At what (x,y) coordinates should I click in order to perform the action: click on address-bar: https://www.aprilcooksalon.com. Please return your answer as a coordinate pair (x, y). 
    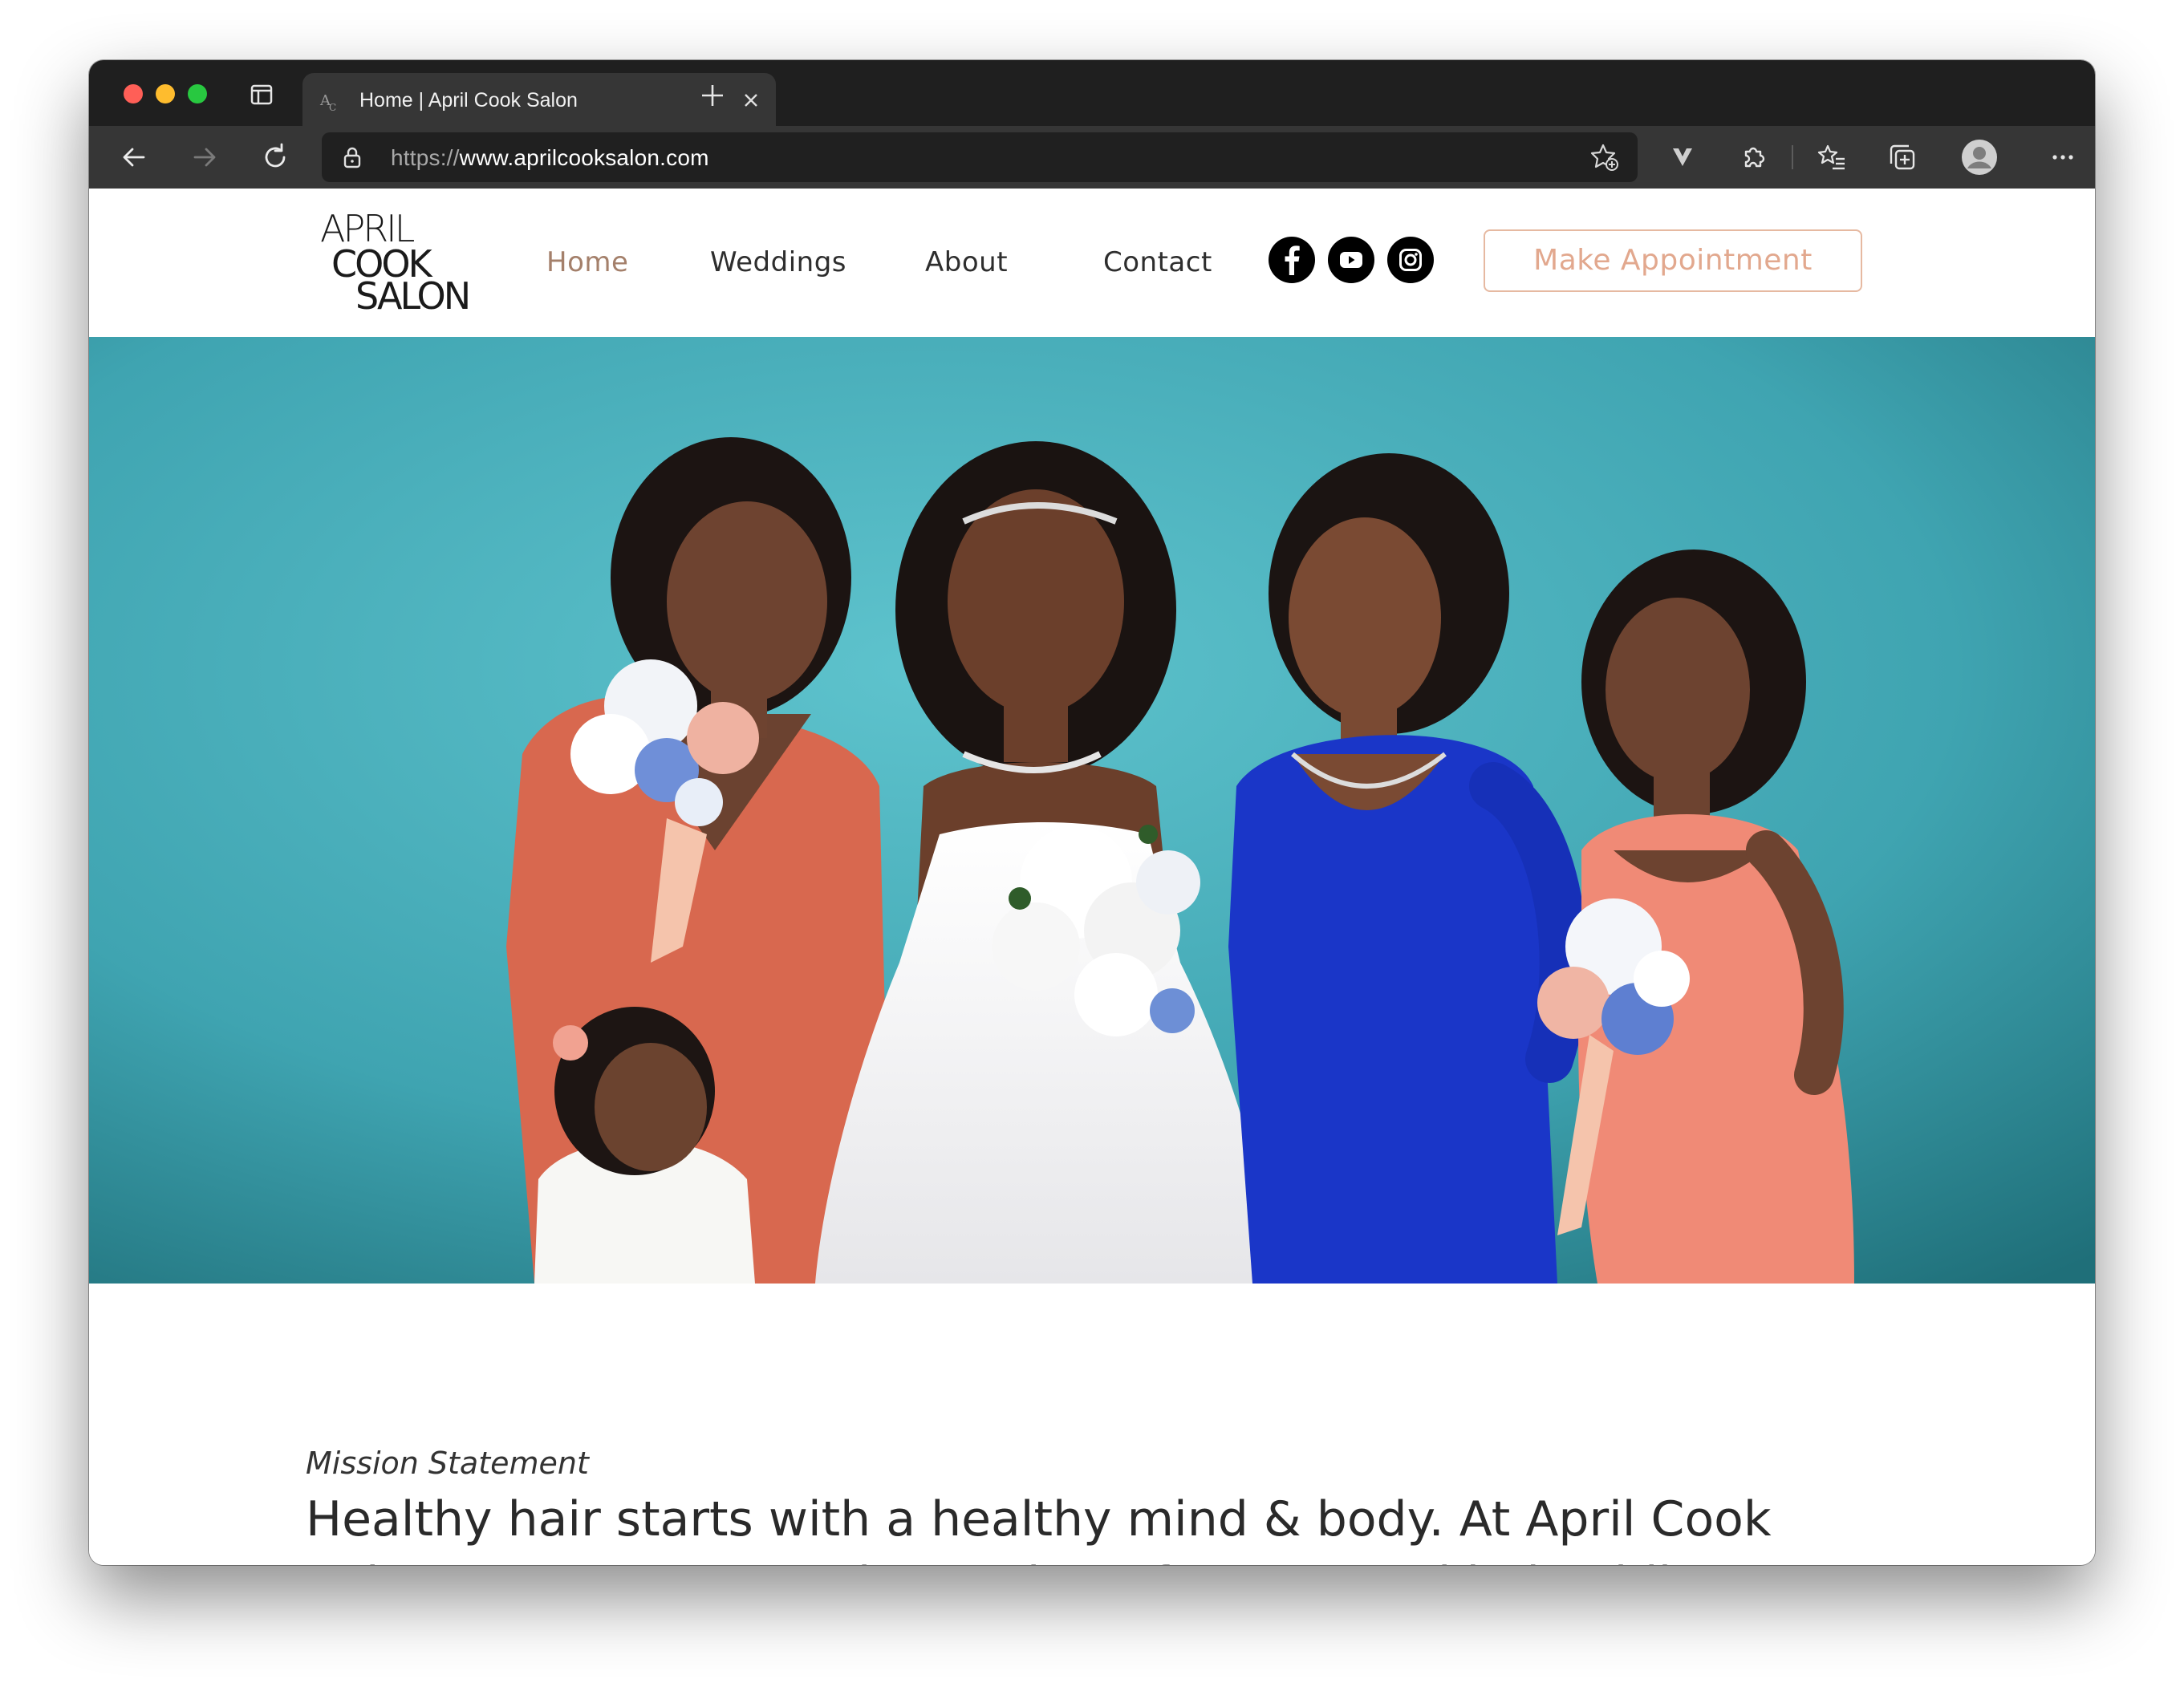
    Looking at the image, I should click on (980, 157).